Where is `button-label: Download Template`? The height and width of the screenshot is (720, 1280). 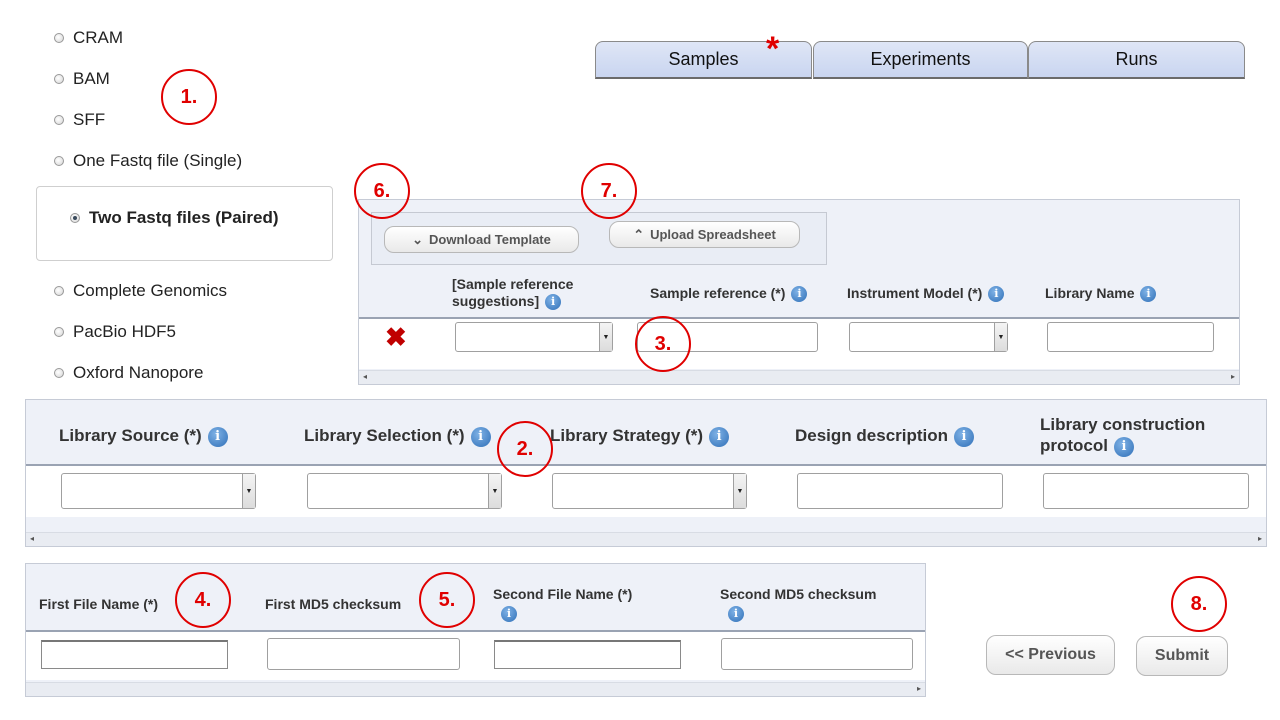 button-label: Download Template is located at coordinates (490, 239).